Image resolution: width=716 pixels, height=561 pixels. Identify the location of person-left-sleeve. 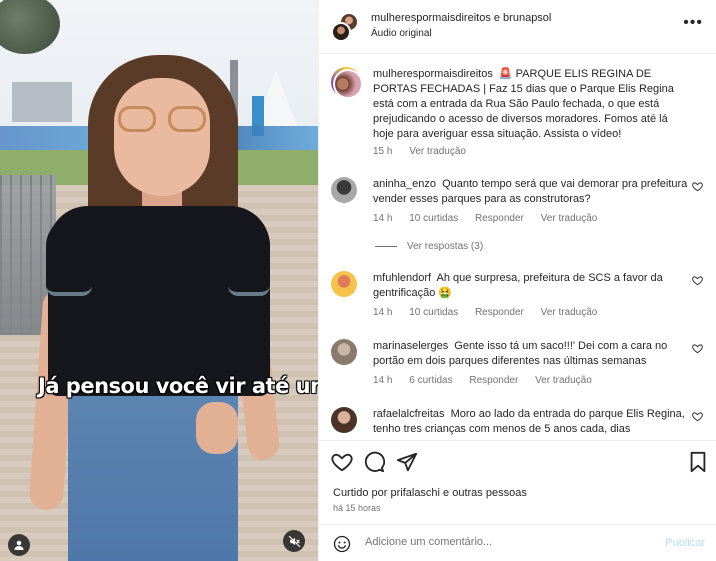
(69, 256).